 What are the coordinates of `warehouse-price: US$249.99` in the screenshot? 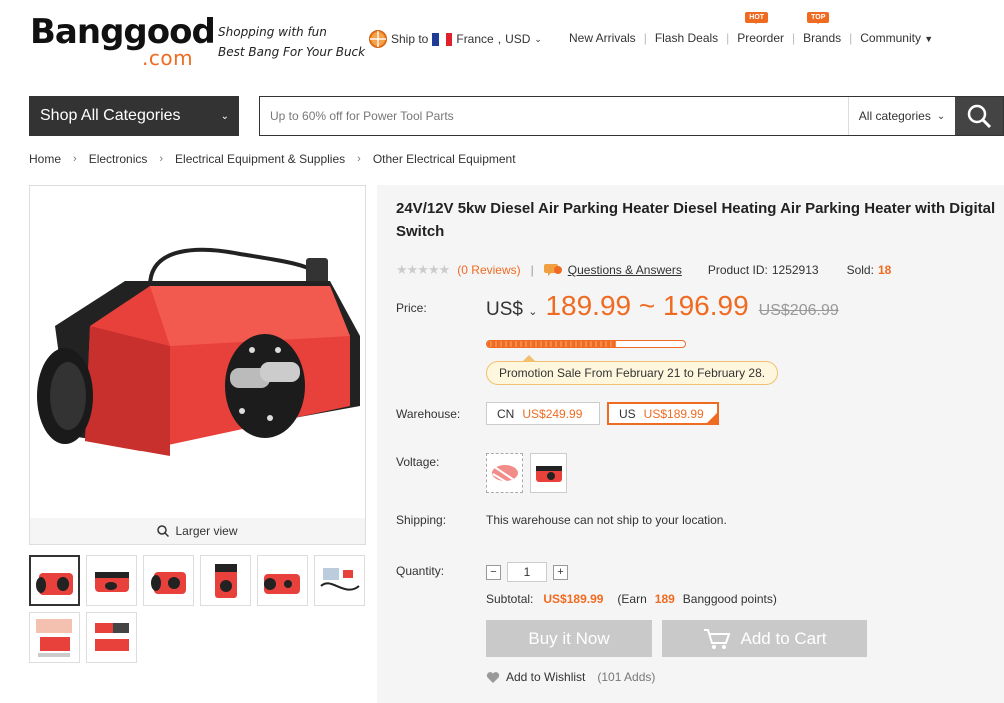 It's located at (552, 413).